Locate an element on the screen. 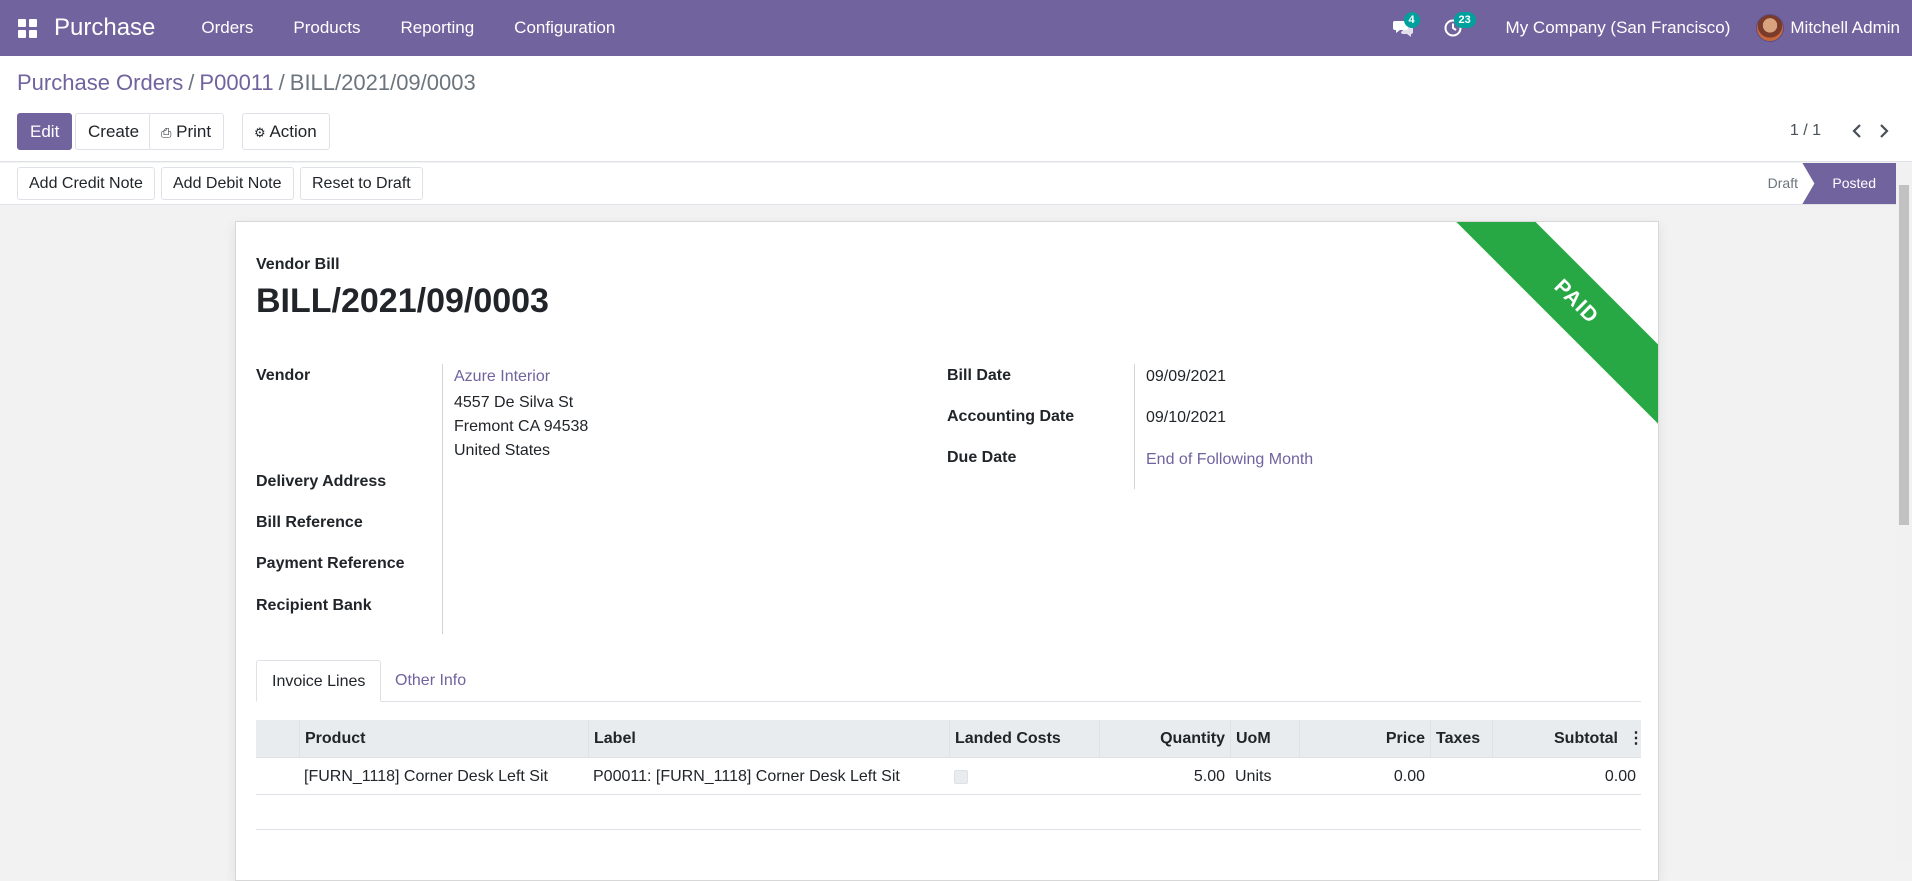  delivery-address-label: Delivery Address is located at coordinates (321, 481).